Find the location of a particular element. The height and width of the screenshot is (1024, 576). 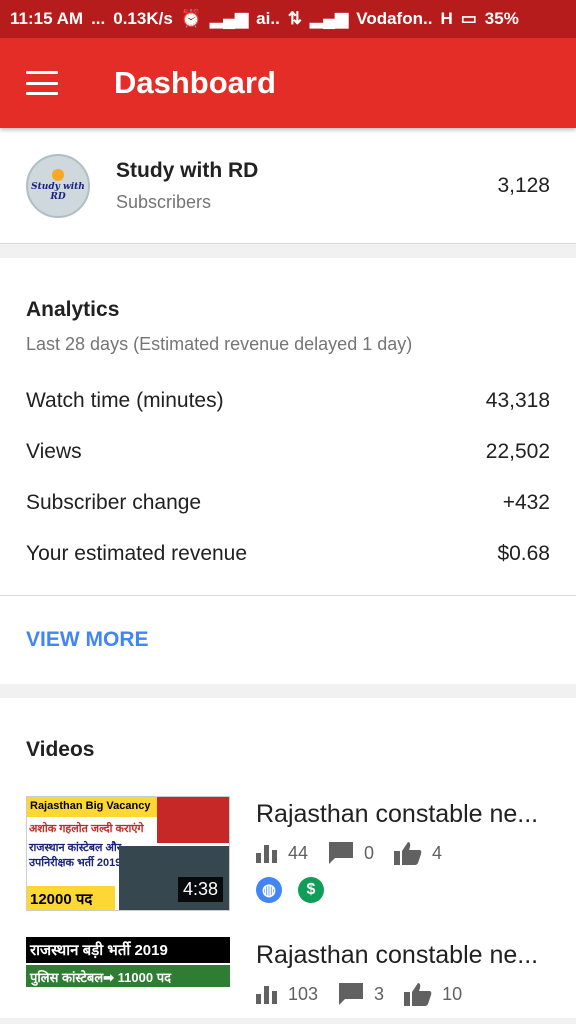

signal-icon-2: ▂▄▆ is located at coordinates (329, 18).